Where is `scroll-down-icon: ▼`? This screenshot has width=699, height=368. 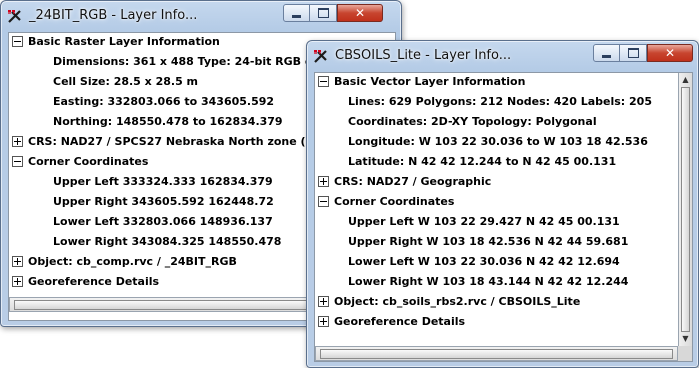
scroll-down-icon: ▼ is located at coordinates (685, 339).